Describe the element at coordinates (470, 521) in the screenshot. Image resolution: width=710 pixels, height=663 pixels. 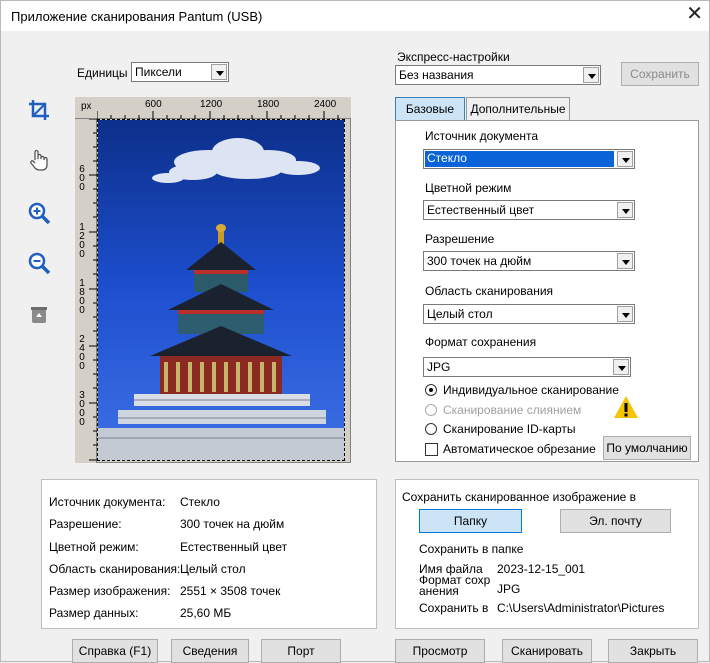
I see `folder-button: Папку` at that location.